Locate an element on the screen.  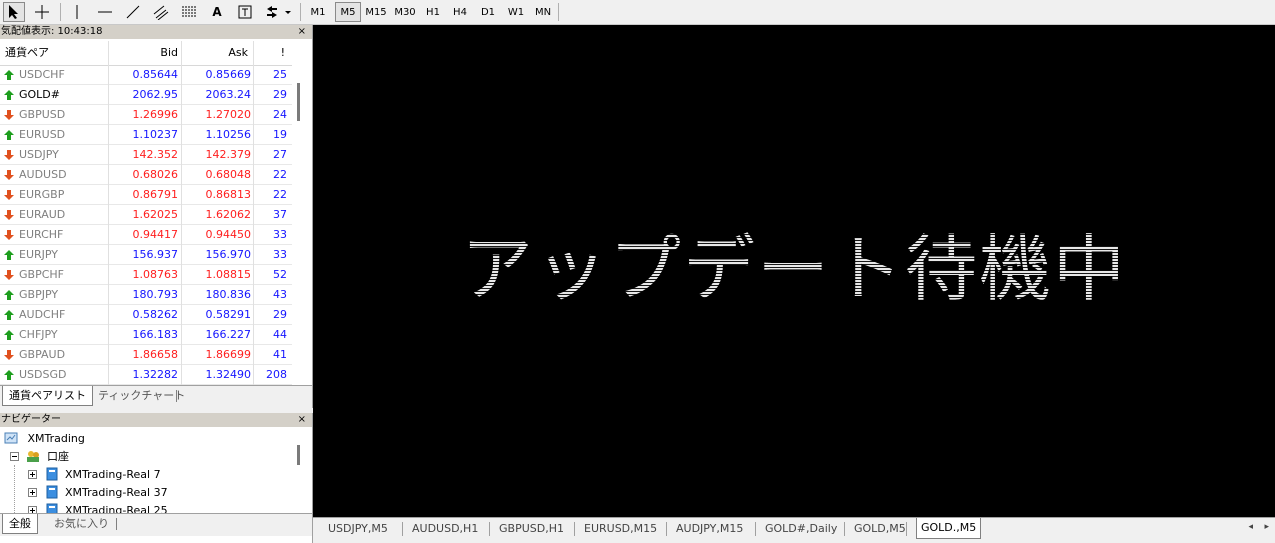
market-watch-row: GBPAUD 1.86658 1.86699 41 is located at coordinates (146, 355).